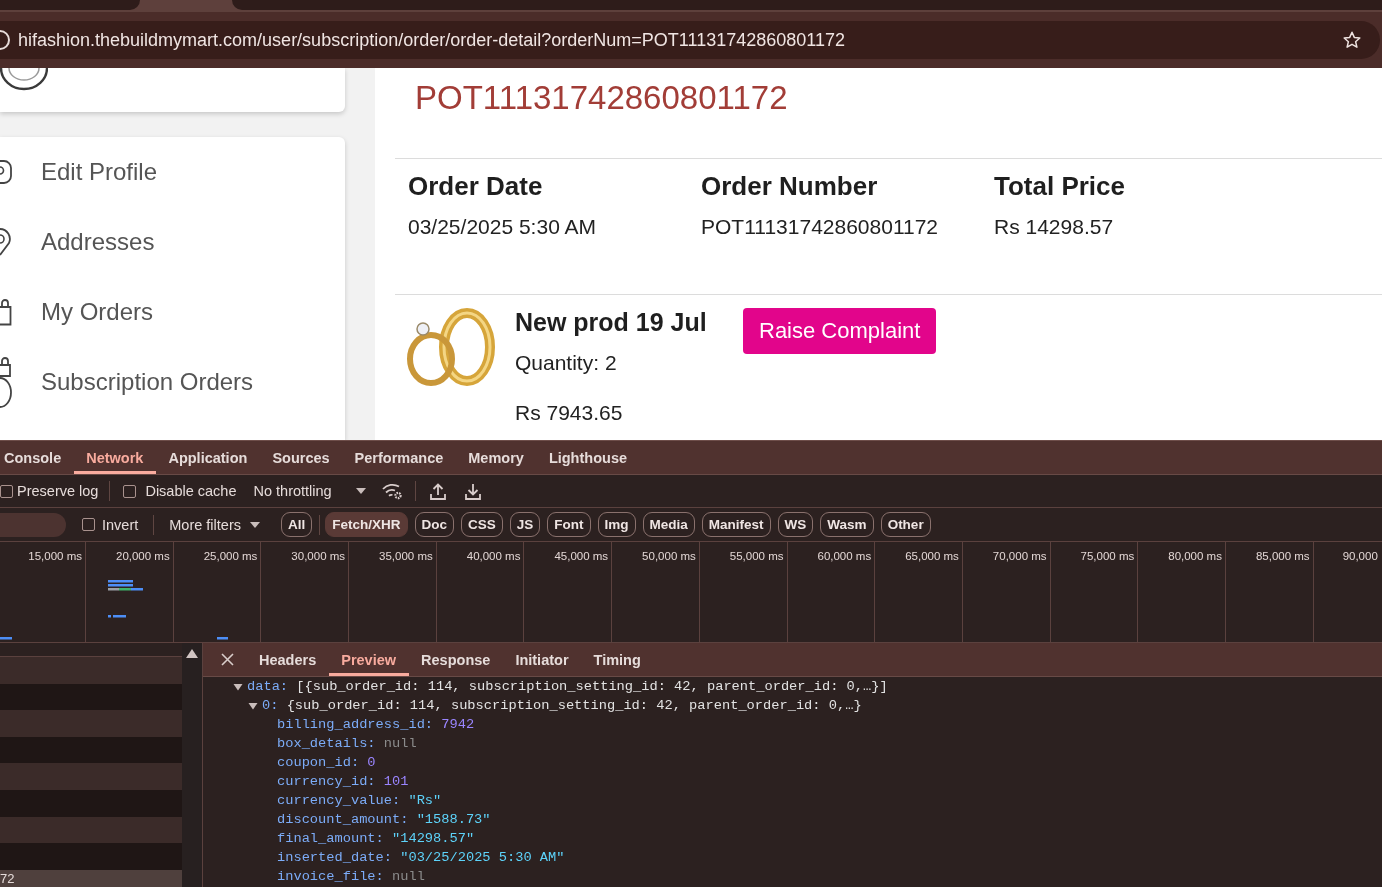 The image size is (1382, 887). What do you see at coordinates (77, 242) in the screenshot?
I see `menu-item: Addresses` at bounding box center [77, 242].